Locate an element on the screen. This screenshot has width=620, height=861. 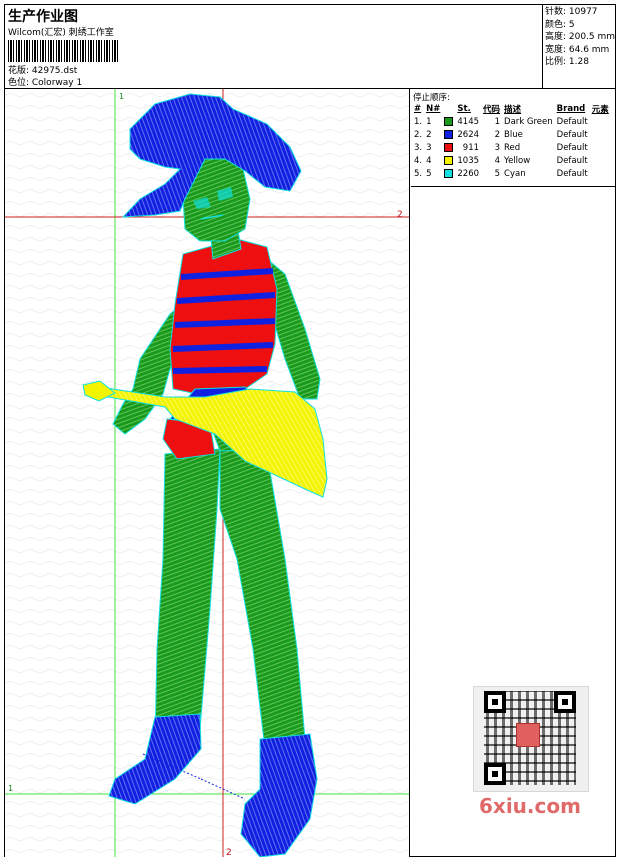
table-row: 3. 3 911 3 Red Default is located at coordinates (511, 147).